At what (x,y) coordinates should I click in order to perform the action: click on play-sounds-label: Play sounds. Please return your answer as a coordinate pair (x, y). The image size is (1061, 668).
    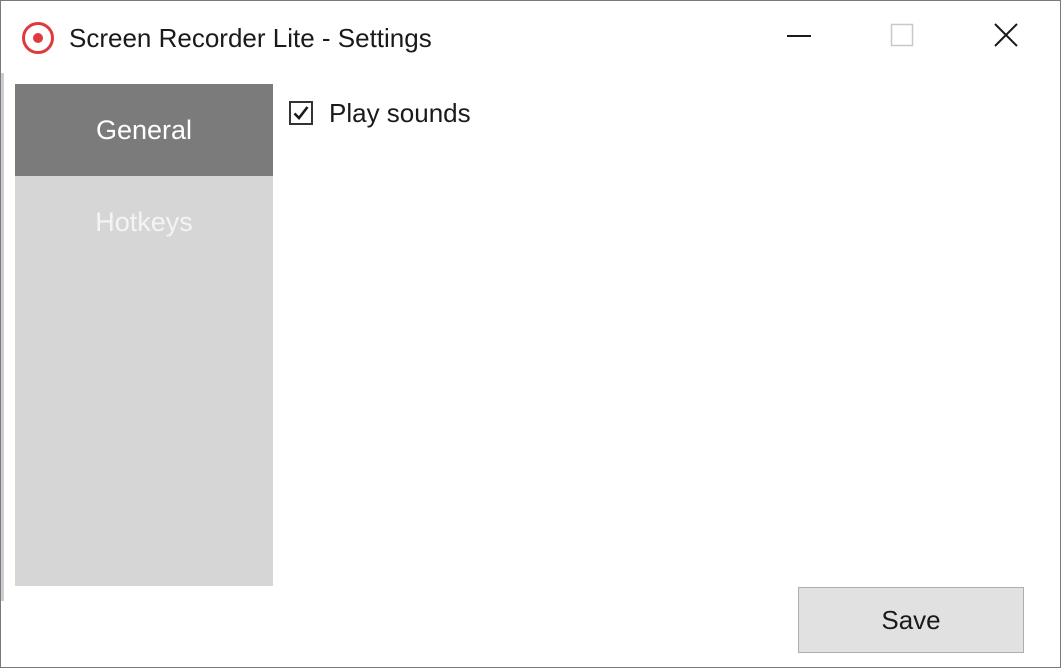
    Looking at the image, I should click on (400, 113).